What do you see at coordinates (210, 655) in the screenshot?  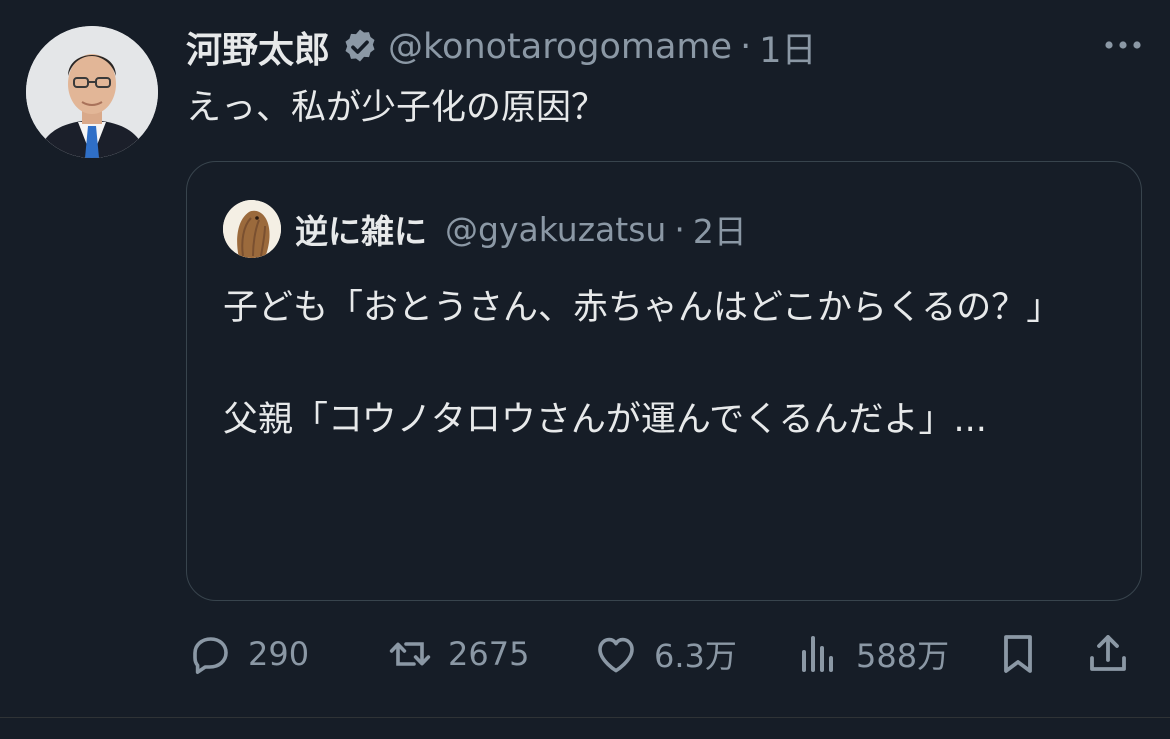 I see `reply-icon` at bounding box center [210, 655].